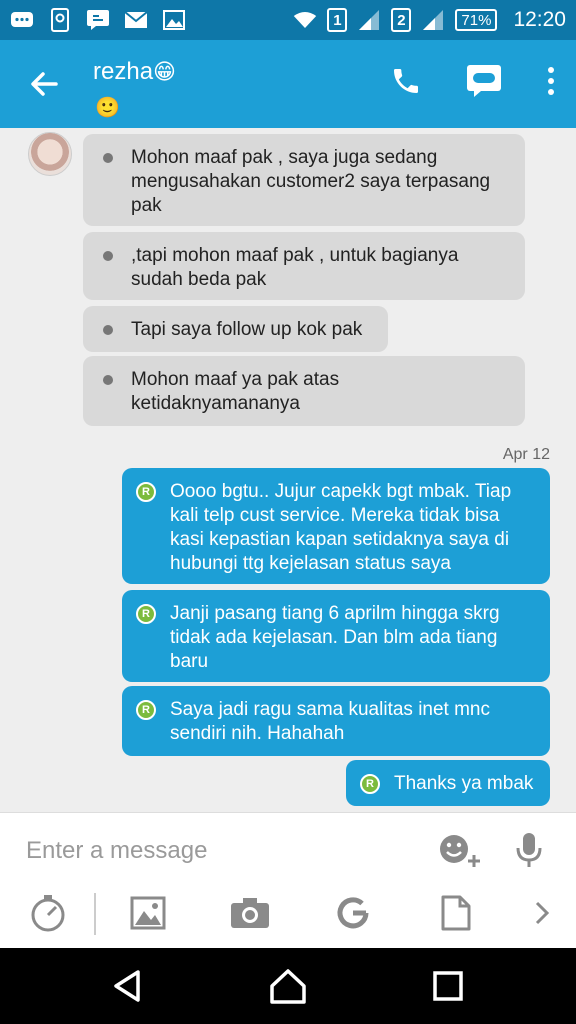  I want to click on message-line: kasi kepastian kapan setidaknya saya di, so click(340, 539).